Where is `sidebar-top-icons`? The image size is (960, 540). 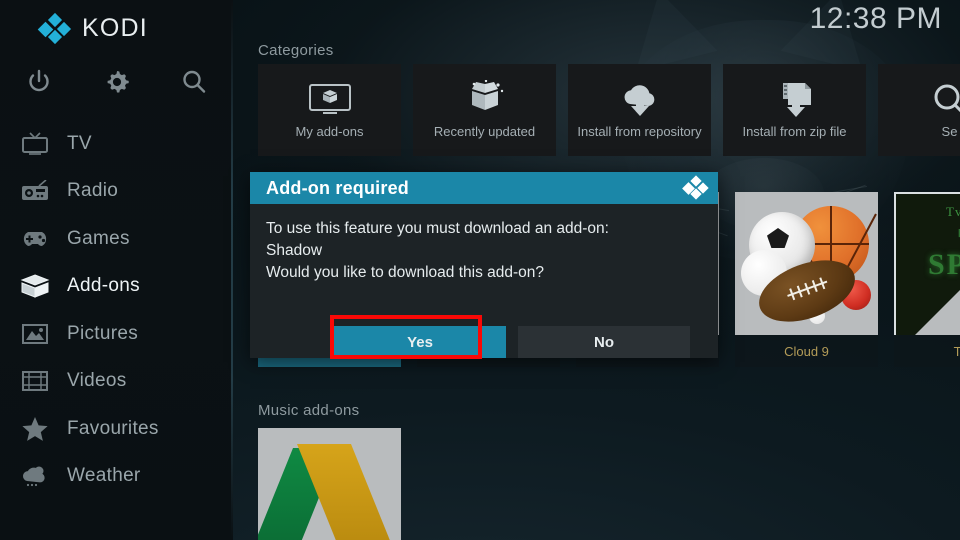
sidebar-top-icons is located at coordinates (116, 82).